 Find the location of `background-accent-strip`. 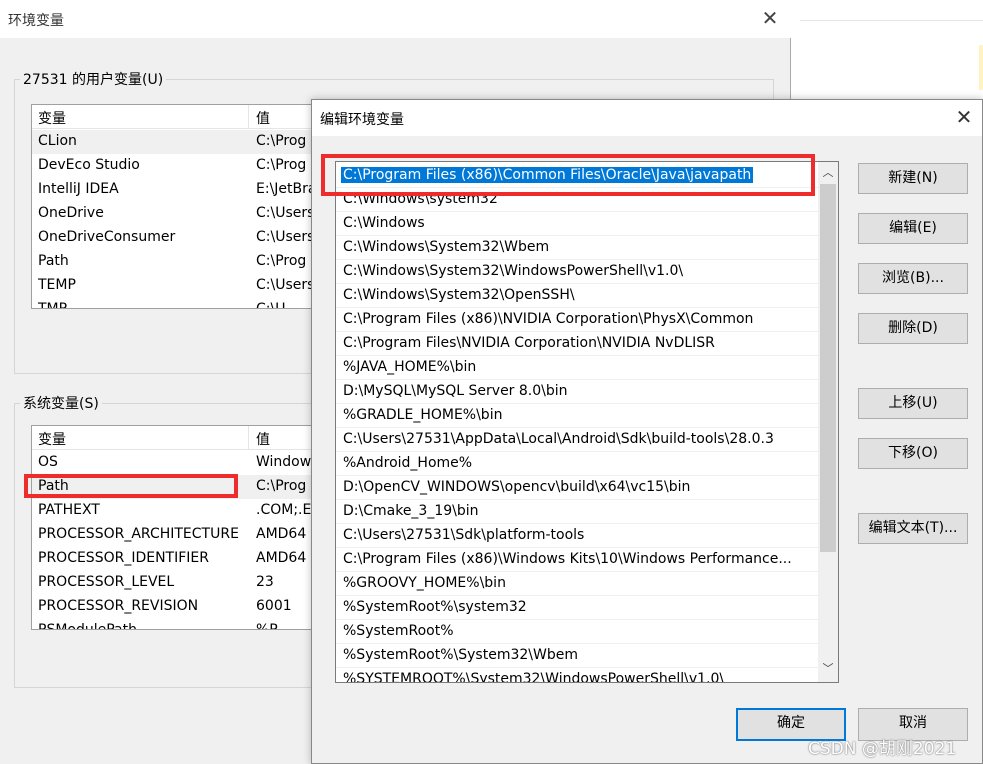

background-accent-strip is located at coordinates (981, 67).